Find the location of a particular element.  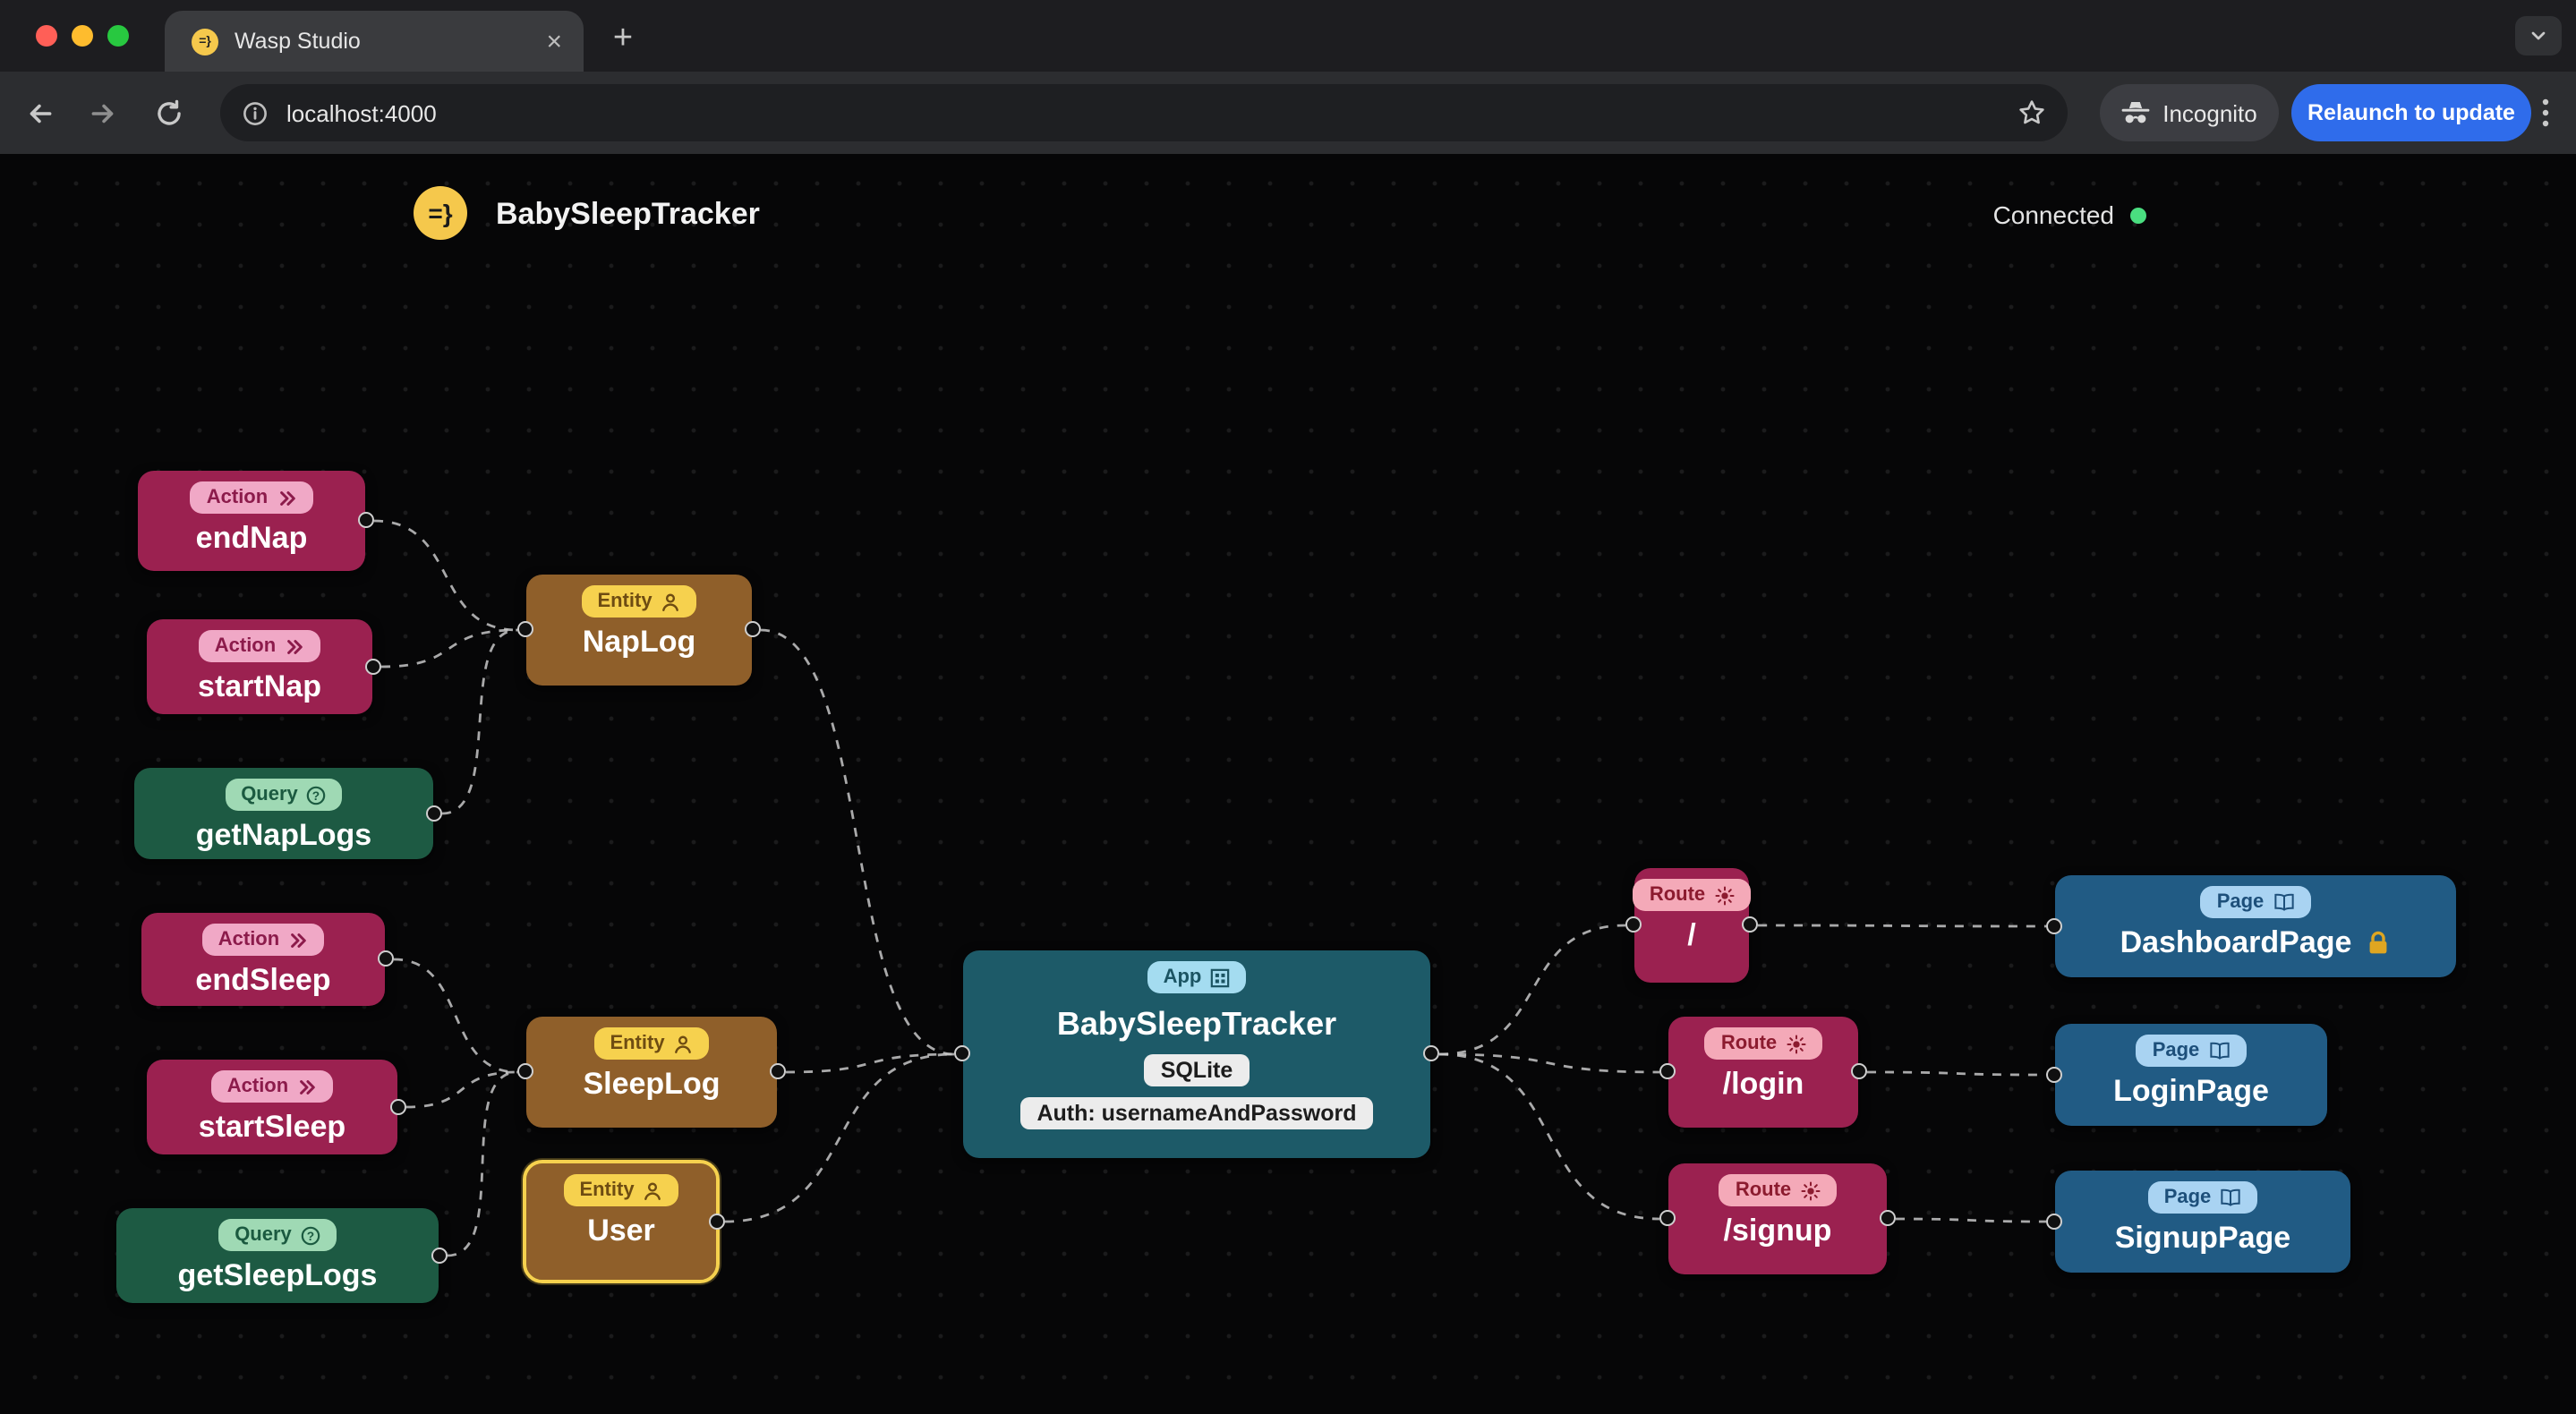

node-kind-badge: Page is located at coordinates (2255, 902).